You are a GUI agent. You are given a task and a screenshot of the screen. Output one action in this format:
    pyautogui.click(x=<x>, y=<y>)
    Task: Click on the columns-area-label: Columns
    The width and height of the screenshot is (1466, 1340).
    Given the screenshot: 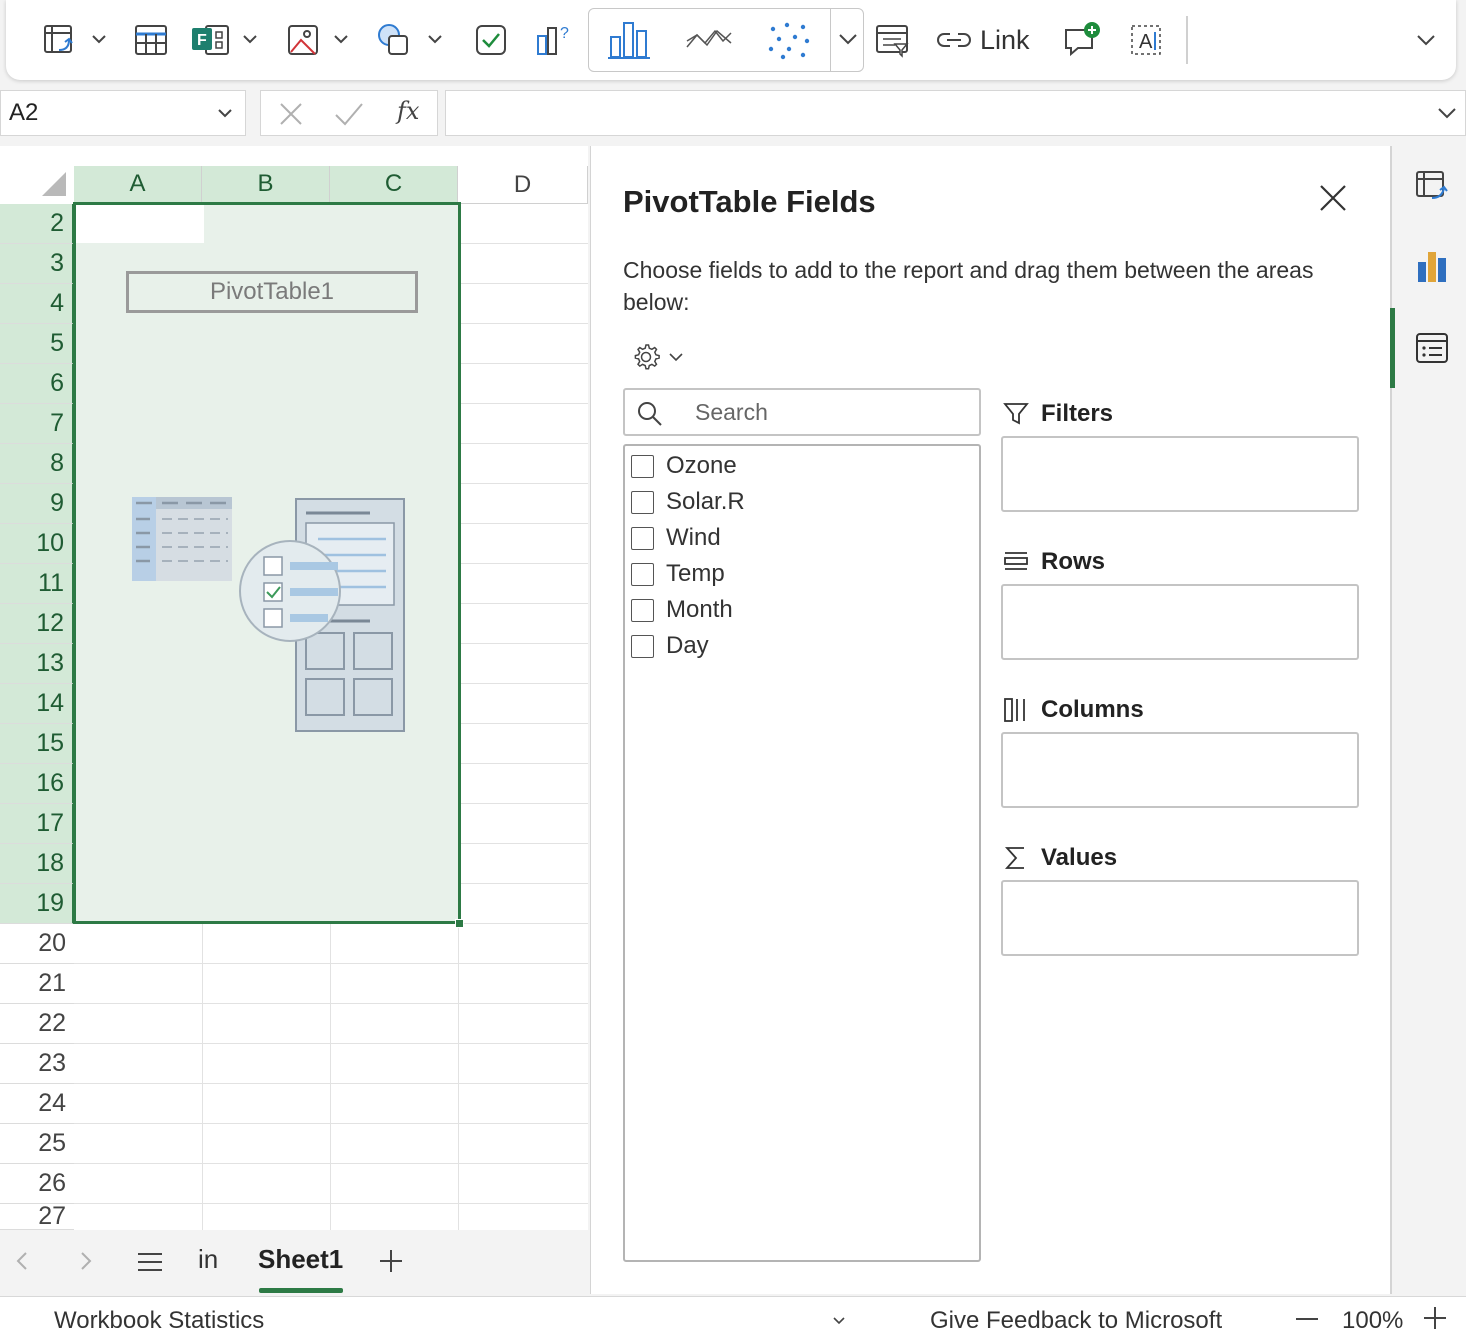 What is the action you would take?
    pyautogui.click(x=1073, y=710)
    